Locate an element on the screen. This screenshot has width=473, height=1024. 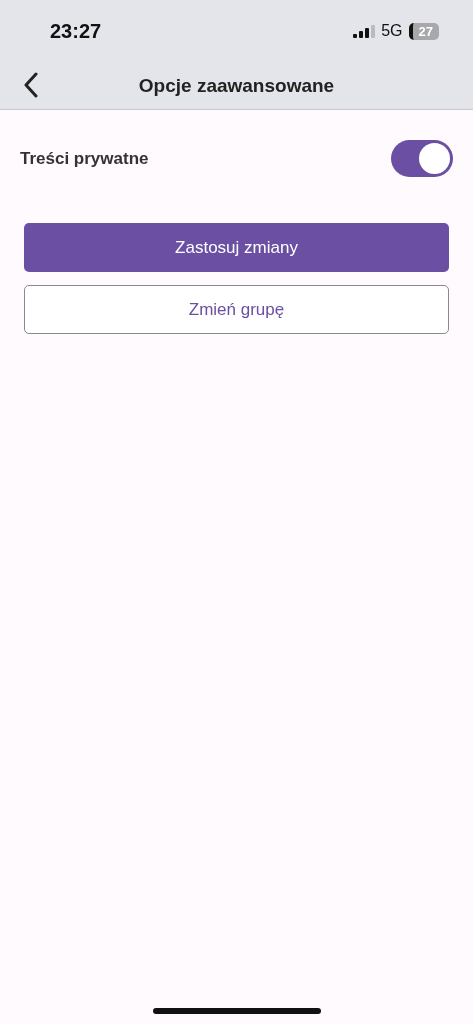
back-button is located at coordinates (31, 85).